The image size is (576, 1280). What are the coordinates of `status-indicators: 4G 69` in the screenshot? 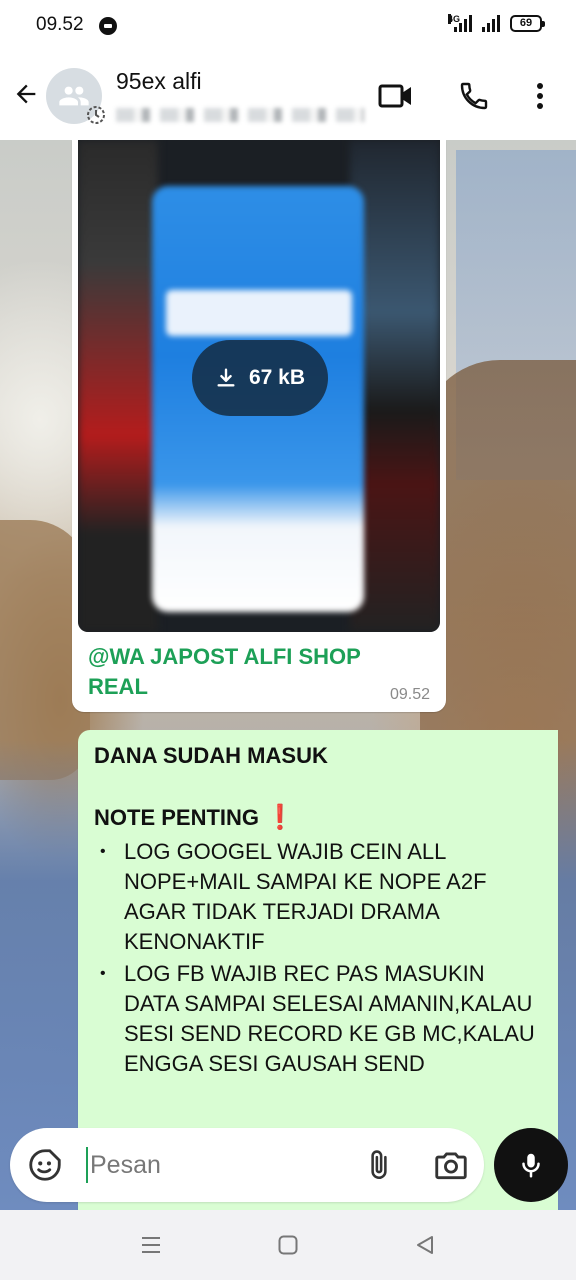 It's located at (496, 23).